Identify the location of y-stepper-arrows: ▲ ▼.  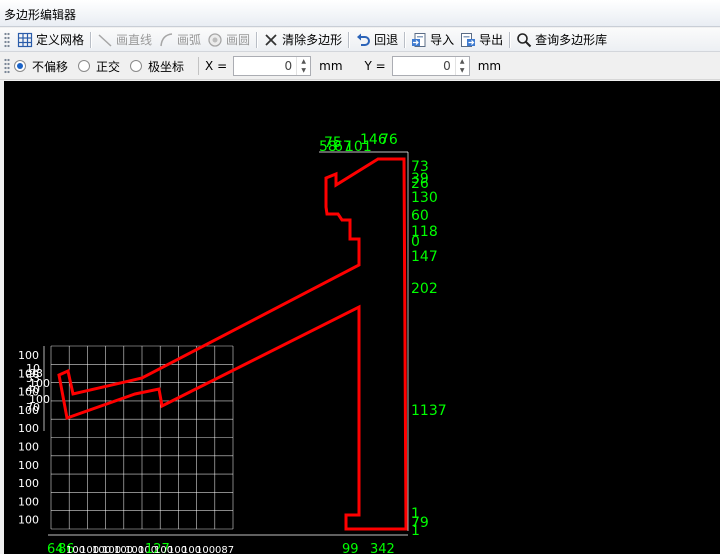
(461, 66).